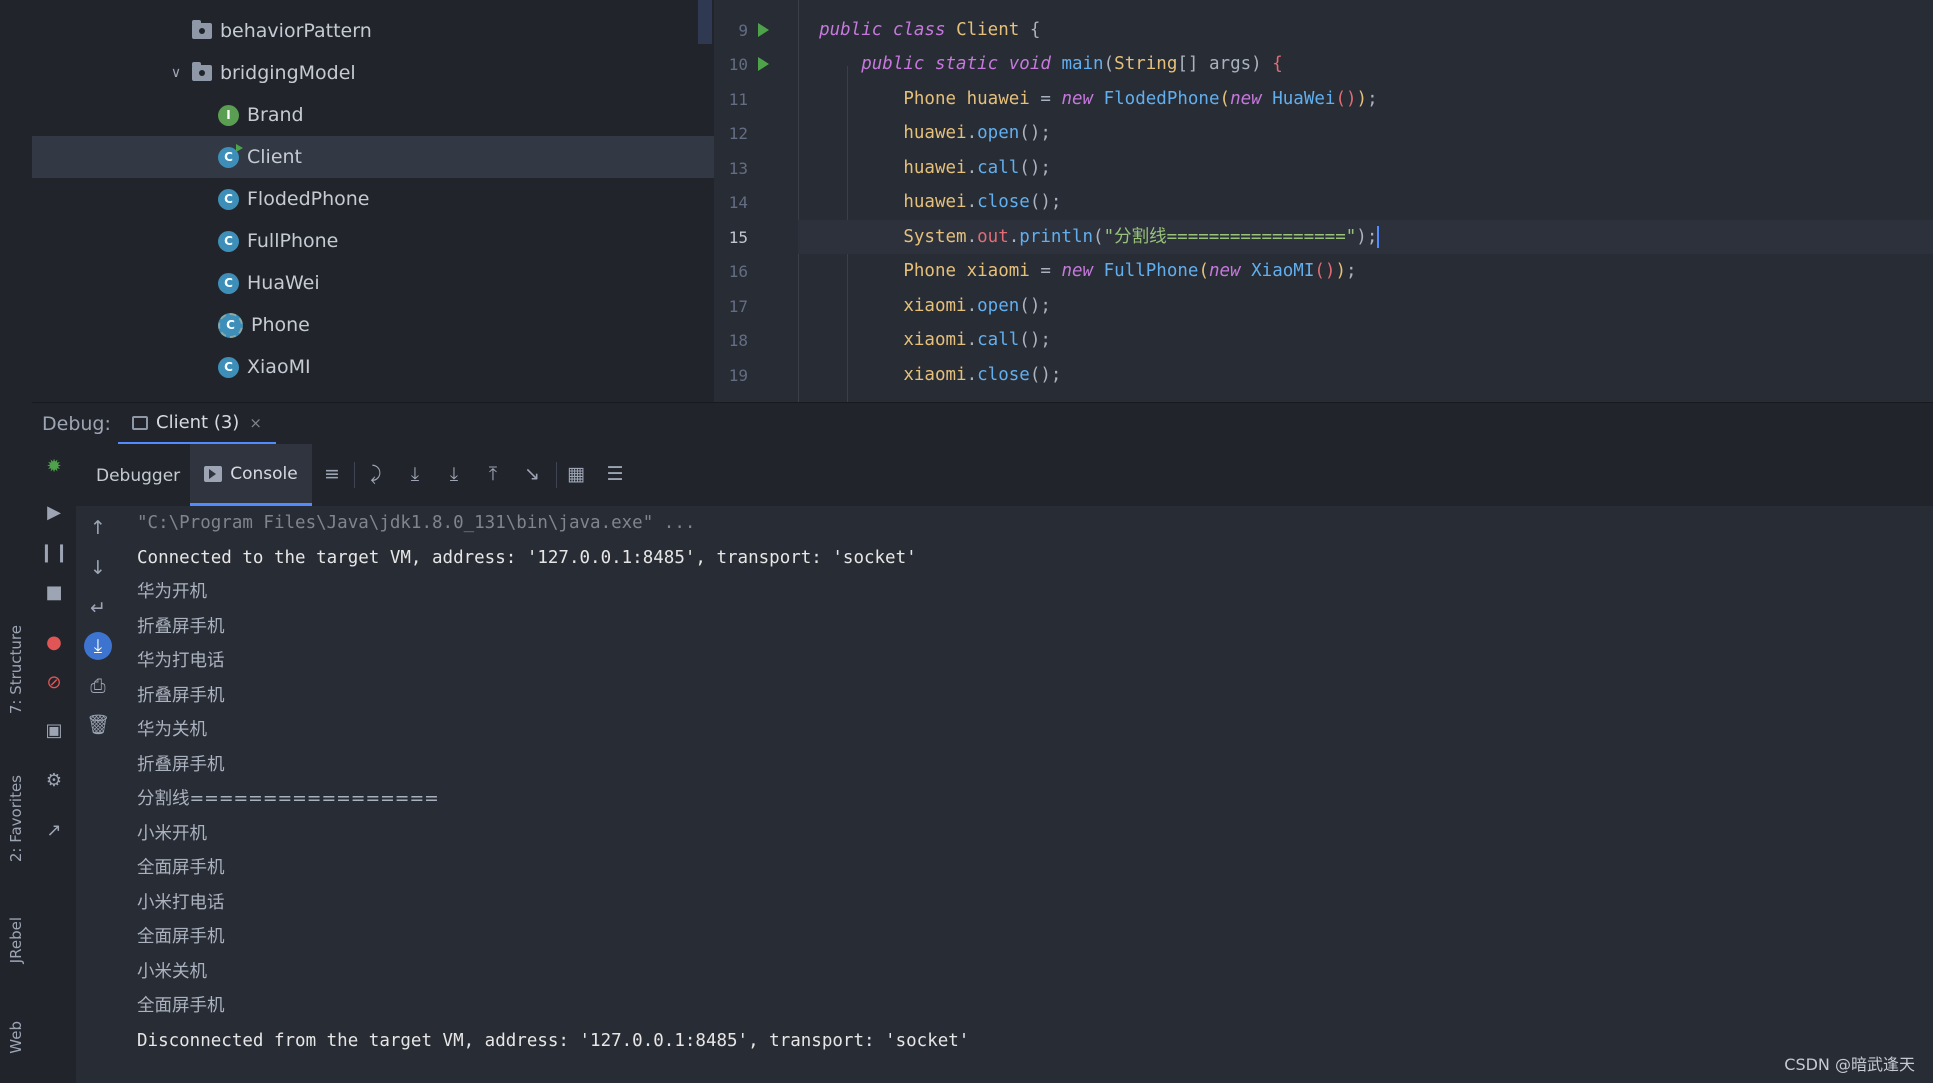  What do you see at coordinates (228, 115) in the screenshot?
I see `interface-icon: I` at bounding box center [228, 115].